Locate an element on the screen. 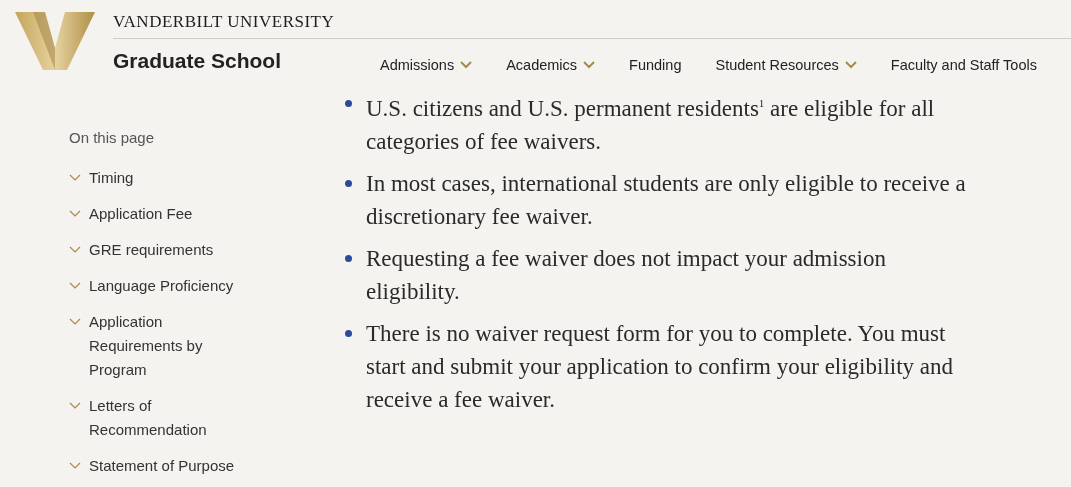  bullet-text: Requesting a fee waiver does not impact your admission eligibility. is located at coordinates (626, 275).